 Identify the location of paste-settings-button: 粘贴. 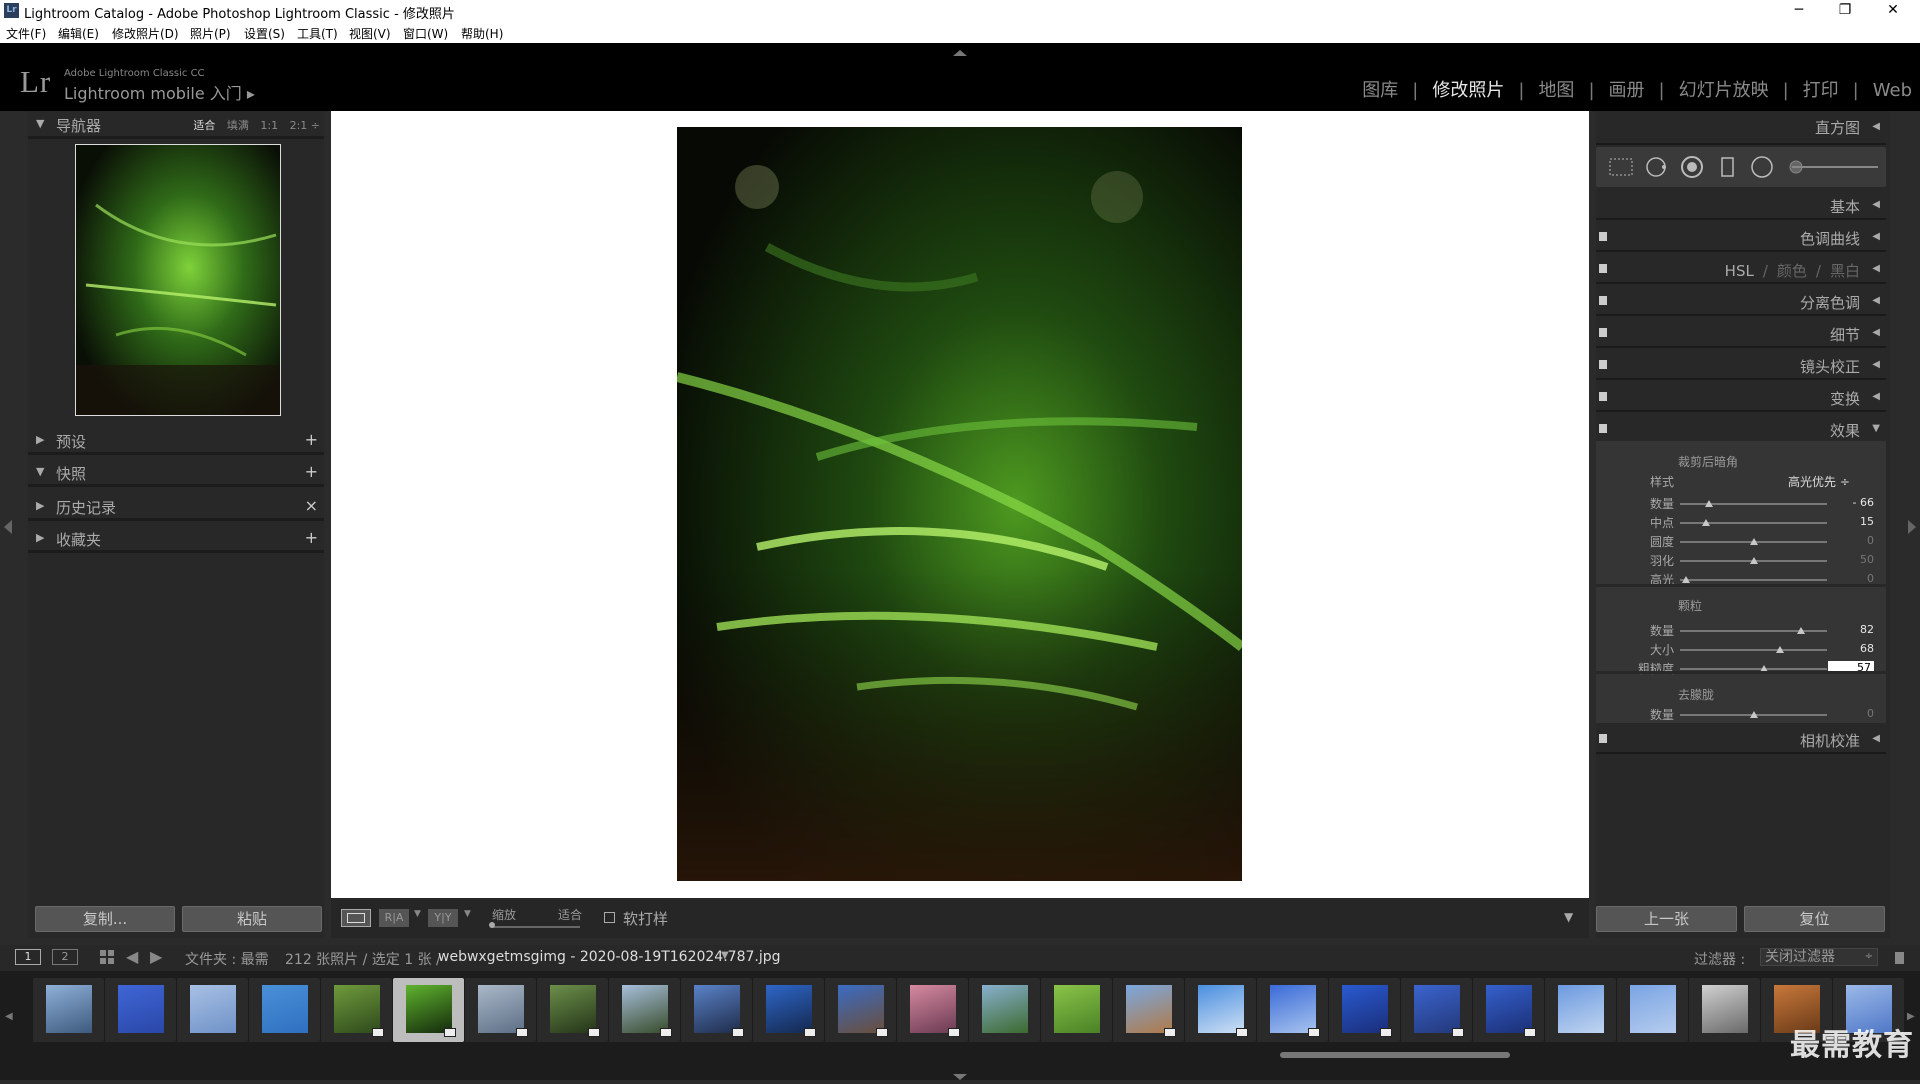
(252, 919).